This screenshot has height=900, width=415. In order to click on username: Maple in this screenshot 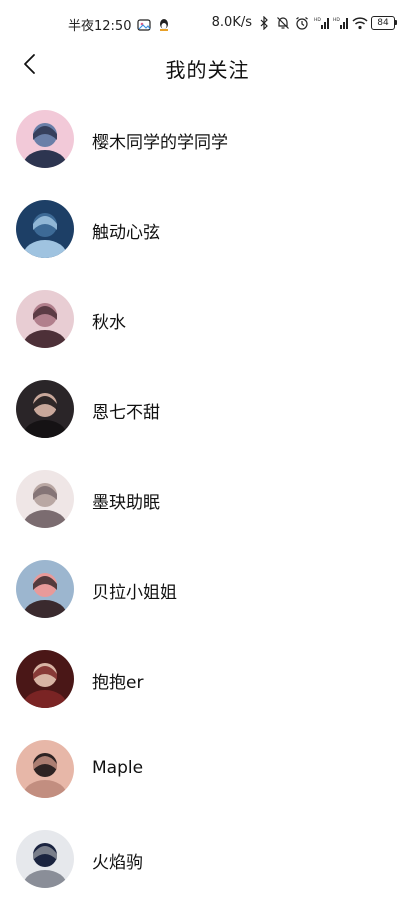, I will do `click(118, 768)`.